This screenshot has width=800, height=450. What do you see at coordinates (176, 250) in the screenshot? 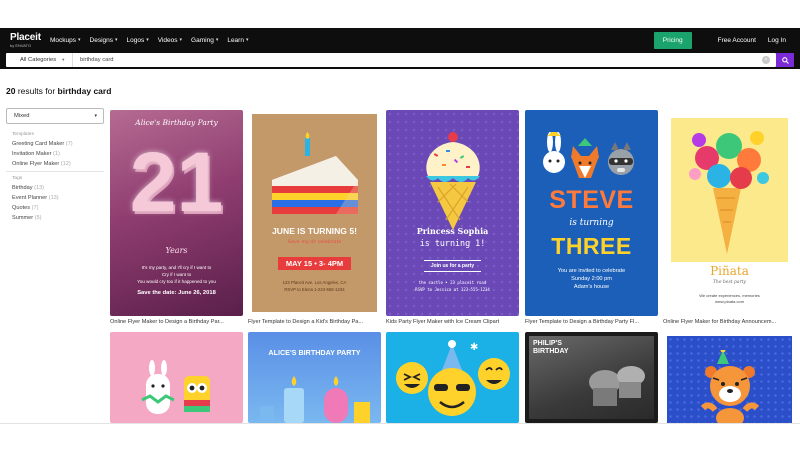
I see `card-sub: Years` at bounding box center [176, 250].